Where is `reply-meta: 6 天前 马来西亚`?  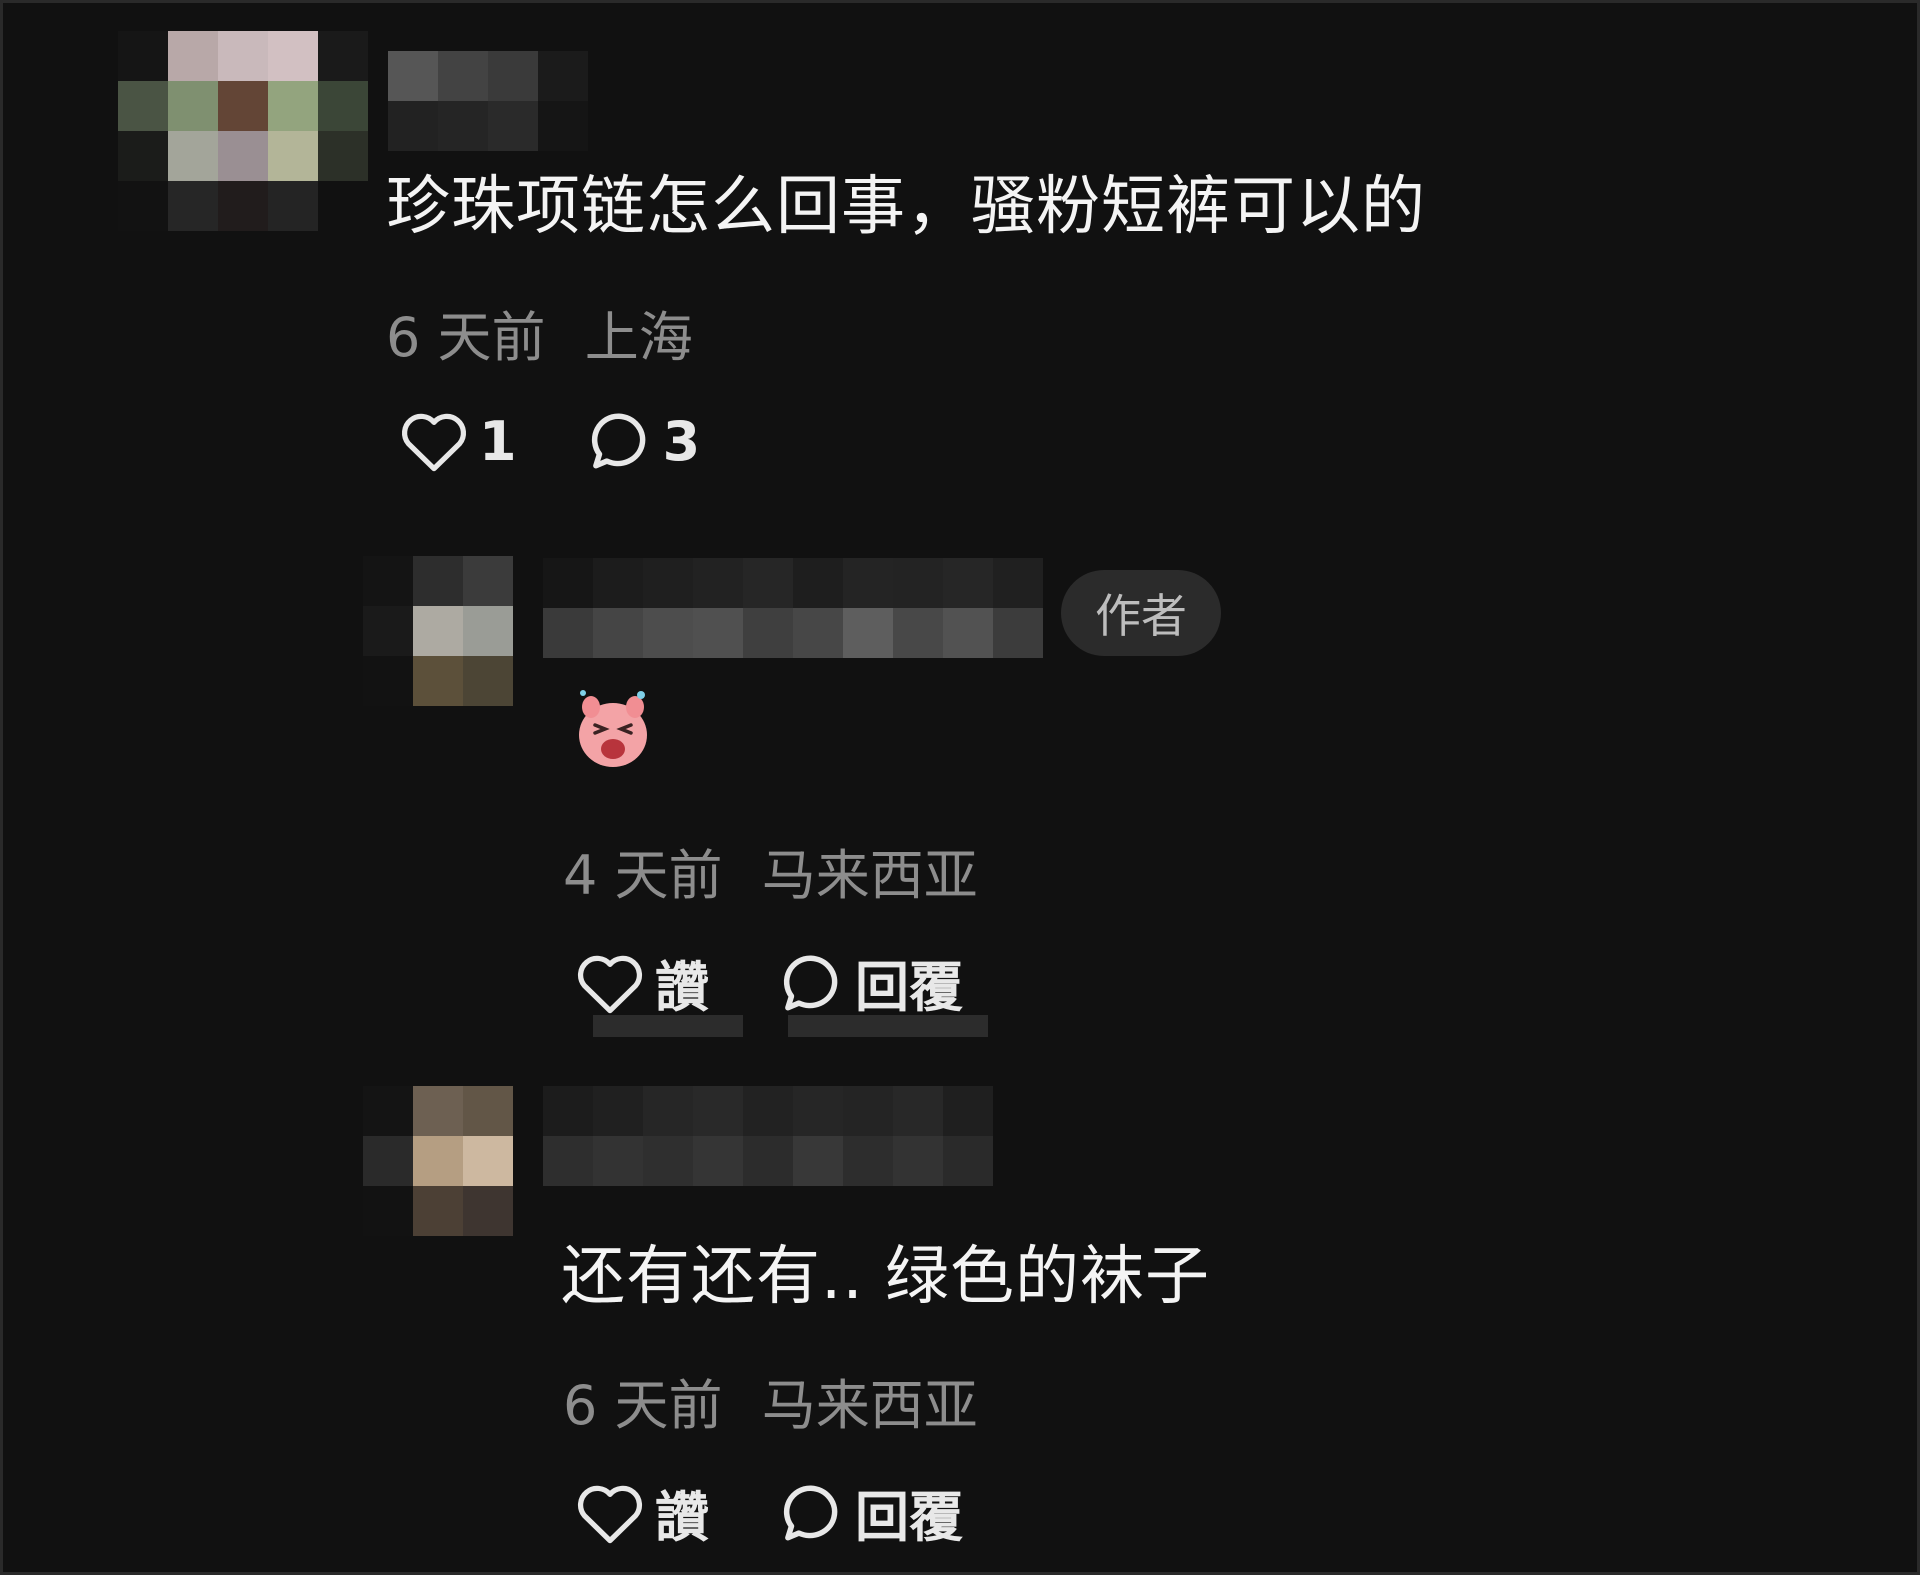 reply-meta: 6 天前 马来西亚 is located at coordinates (770, 1400).